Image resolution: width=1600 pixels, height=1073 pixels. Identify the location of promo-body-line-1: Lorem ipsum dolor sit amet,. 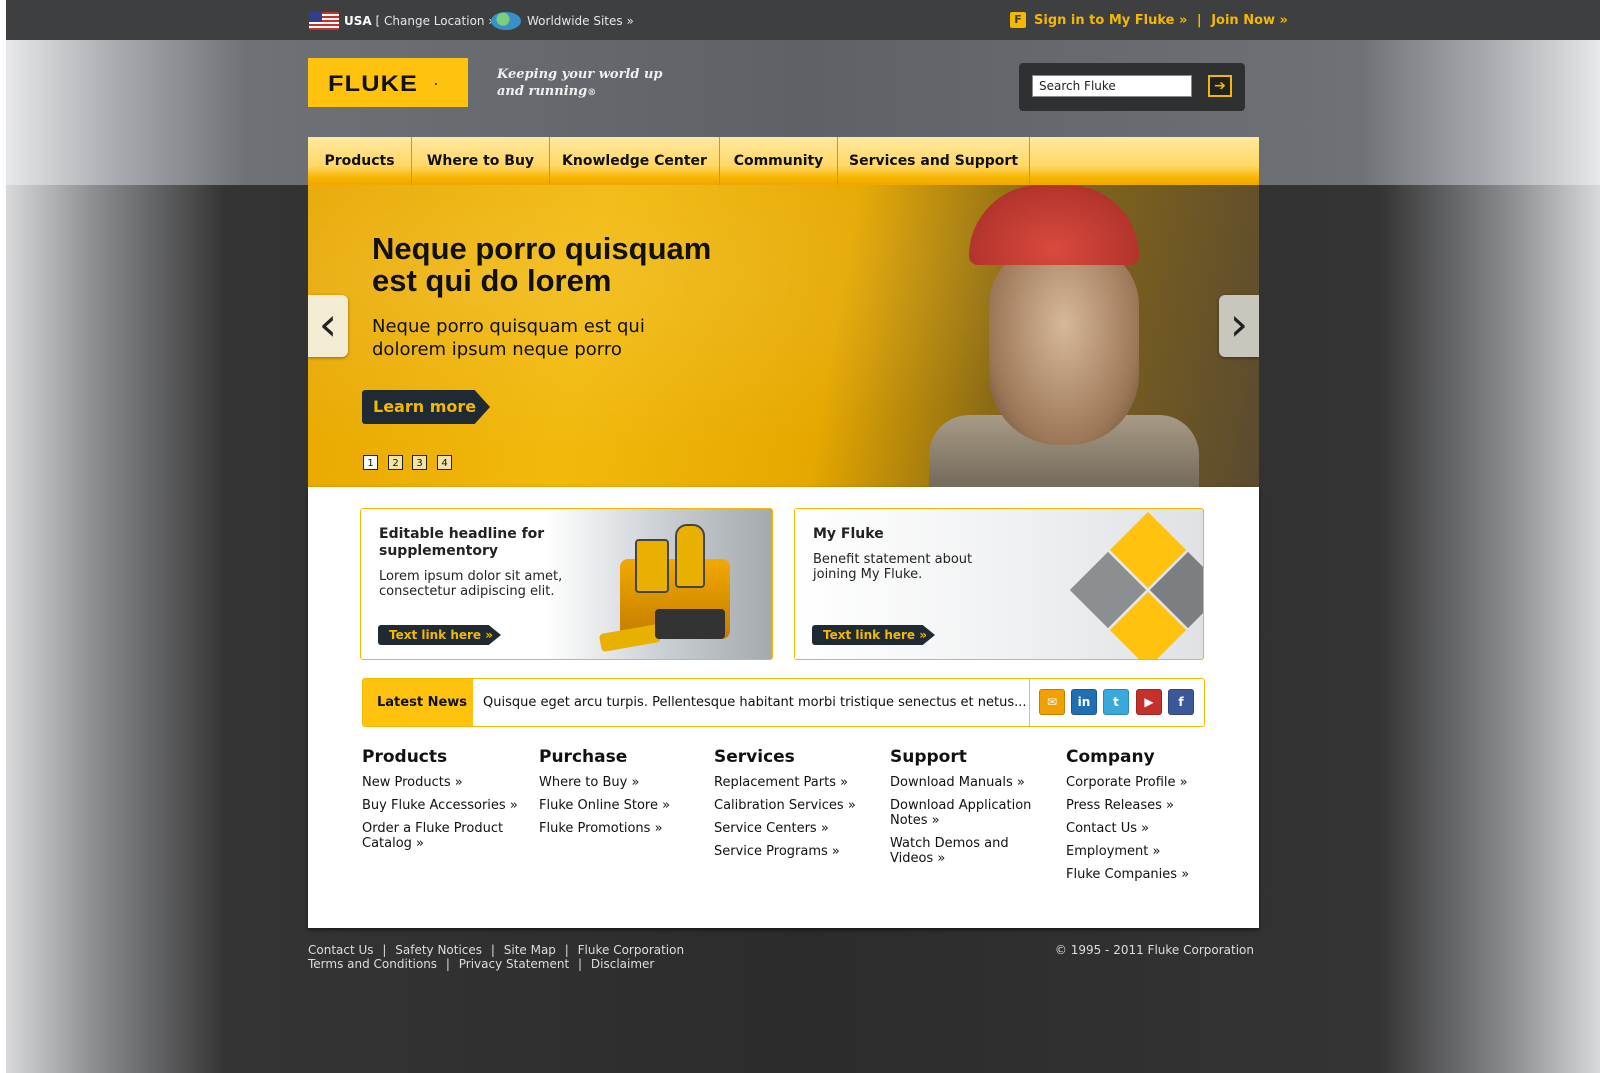
(471, 576).